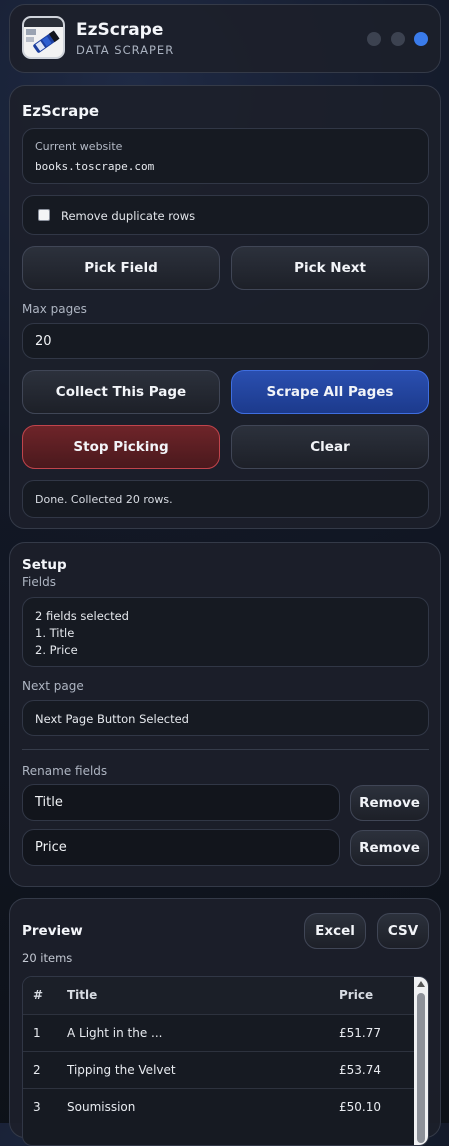 This screenshot has width=449, height=1146. Describe the element at coordinates (53, 686) in the screenshot. I see `next-page-label: Next page` at that location.